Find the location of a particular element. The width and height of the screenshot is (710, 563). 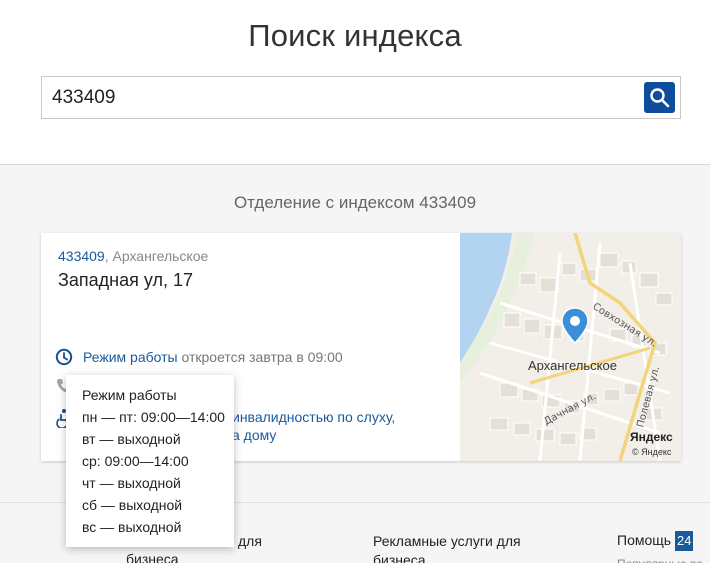

popup-line: ср: 09:00—14:00 is located at coordinates (135, 461).